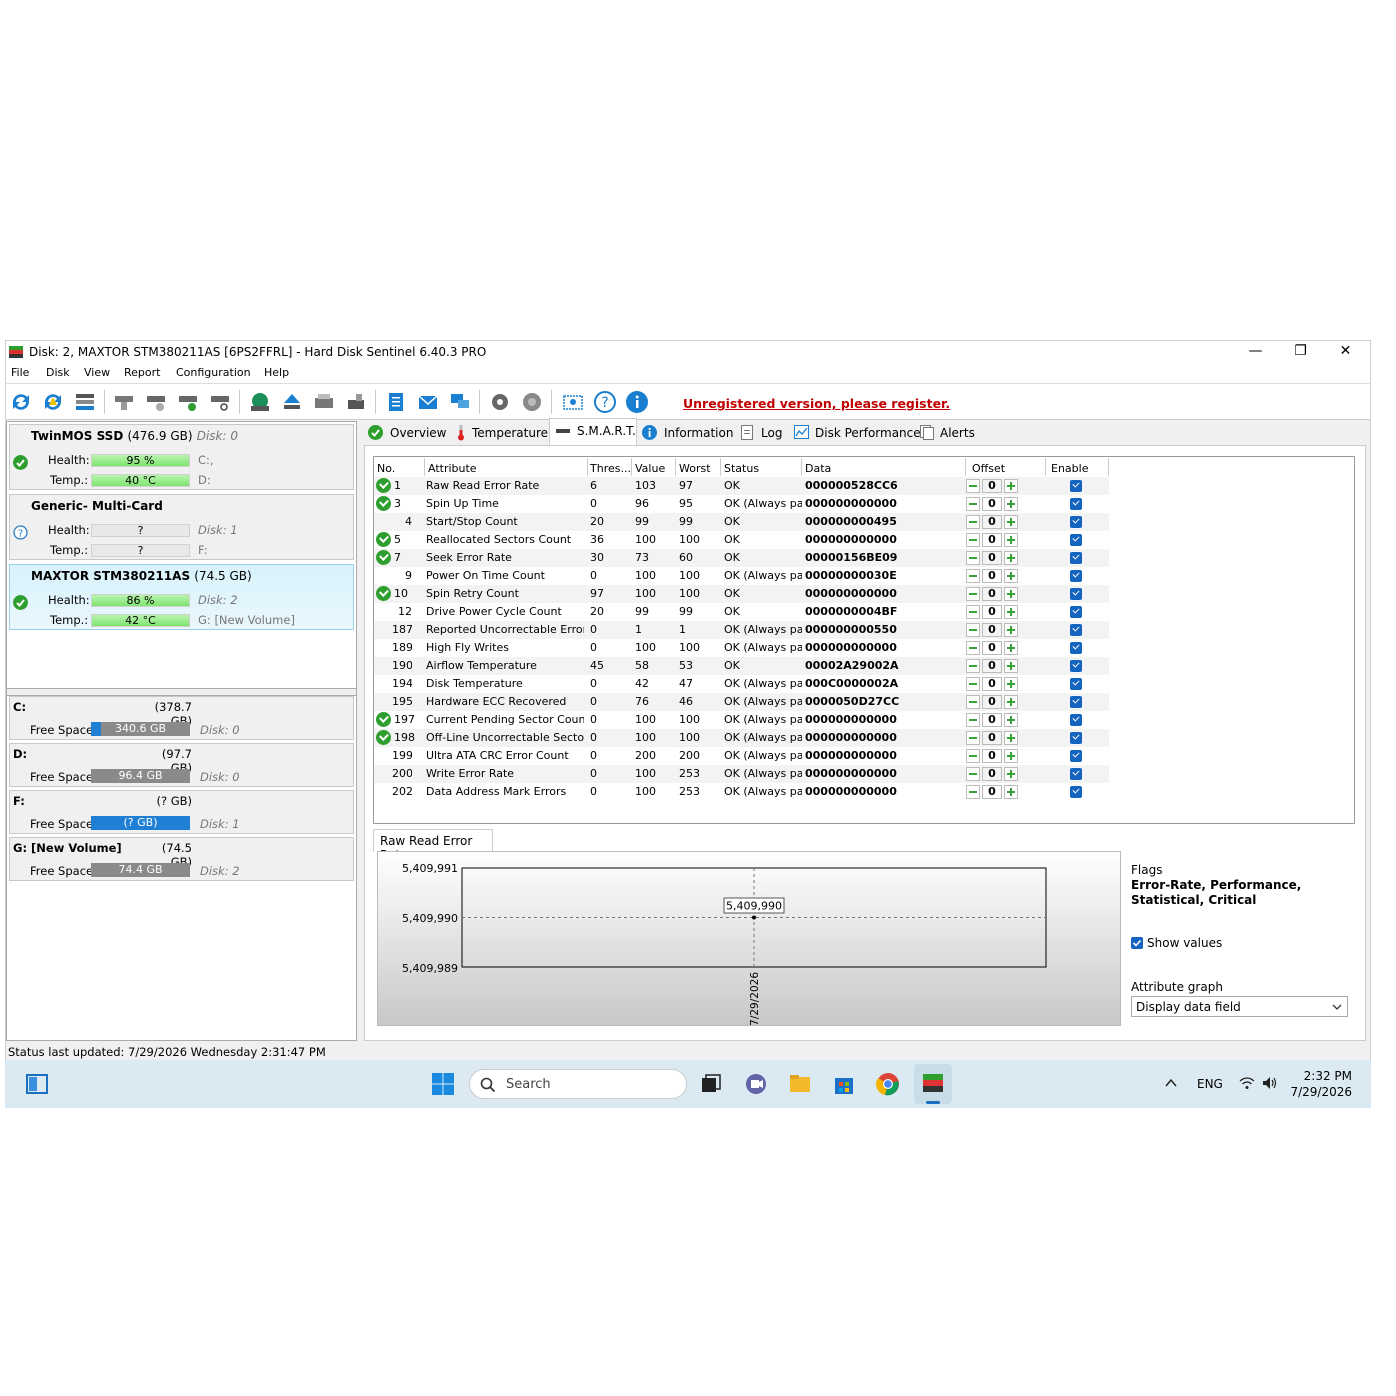 The height and width of the screenshot is (1396, 1396). Describe the element at coordinates (593, 432) in the screenshot. I see `tab-smart: S.M.A.R.T.` at that location.